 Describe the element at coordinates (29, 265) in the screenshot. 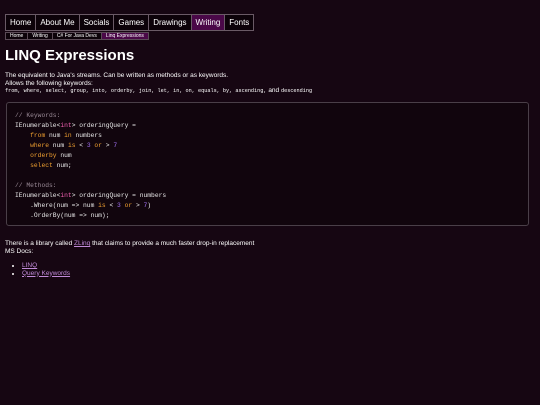

I see `linq-docs-link: LINQ` at that location.